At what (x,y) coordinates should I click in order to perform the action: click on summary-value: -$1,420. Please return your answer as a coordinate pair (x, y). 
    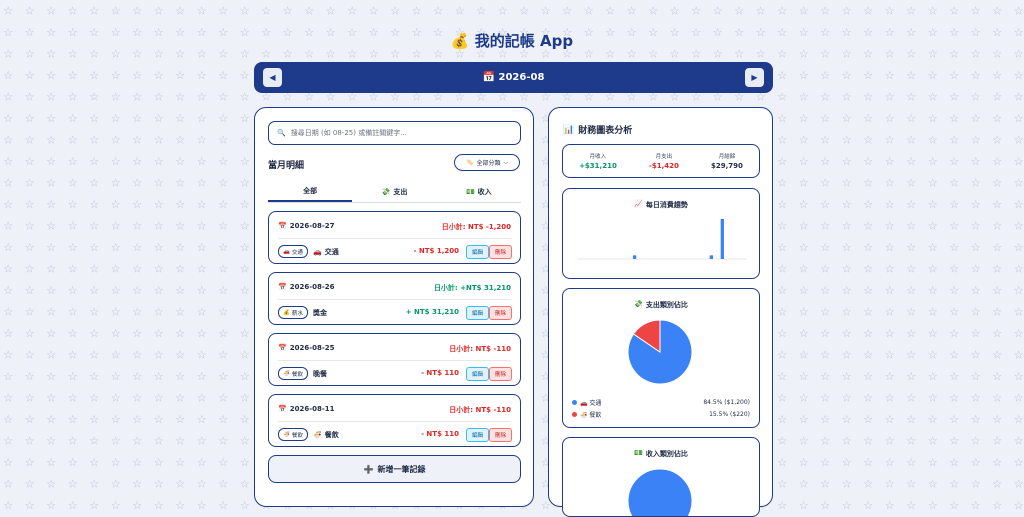
    Looking at the image, I should click on (663, 166).